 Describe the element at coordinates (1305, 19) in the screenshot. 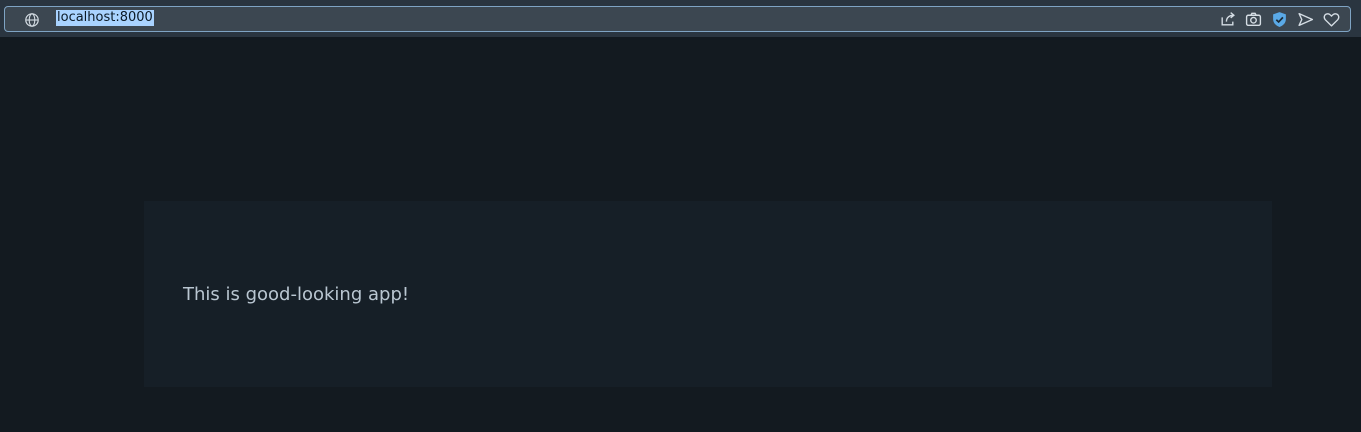

I see `send-icon` at that location.